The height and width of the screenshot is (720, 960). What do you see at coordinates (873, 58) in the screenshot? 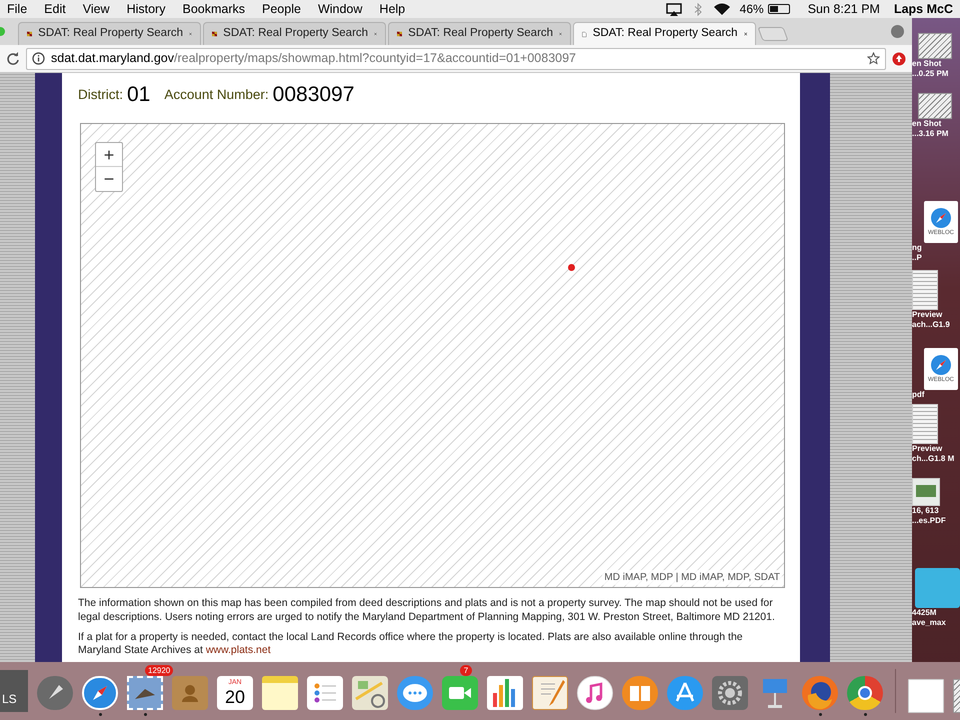
I see `star-icon` at bounding box center [873, 58].